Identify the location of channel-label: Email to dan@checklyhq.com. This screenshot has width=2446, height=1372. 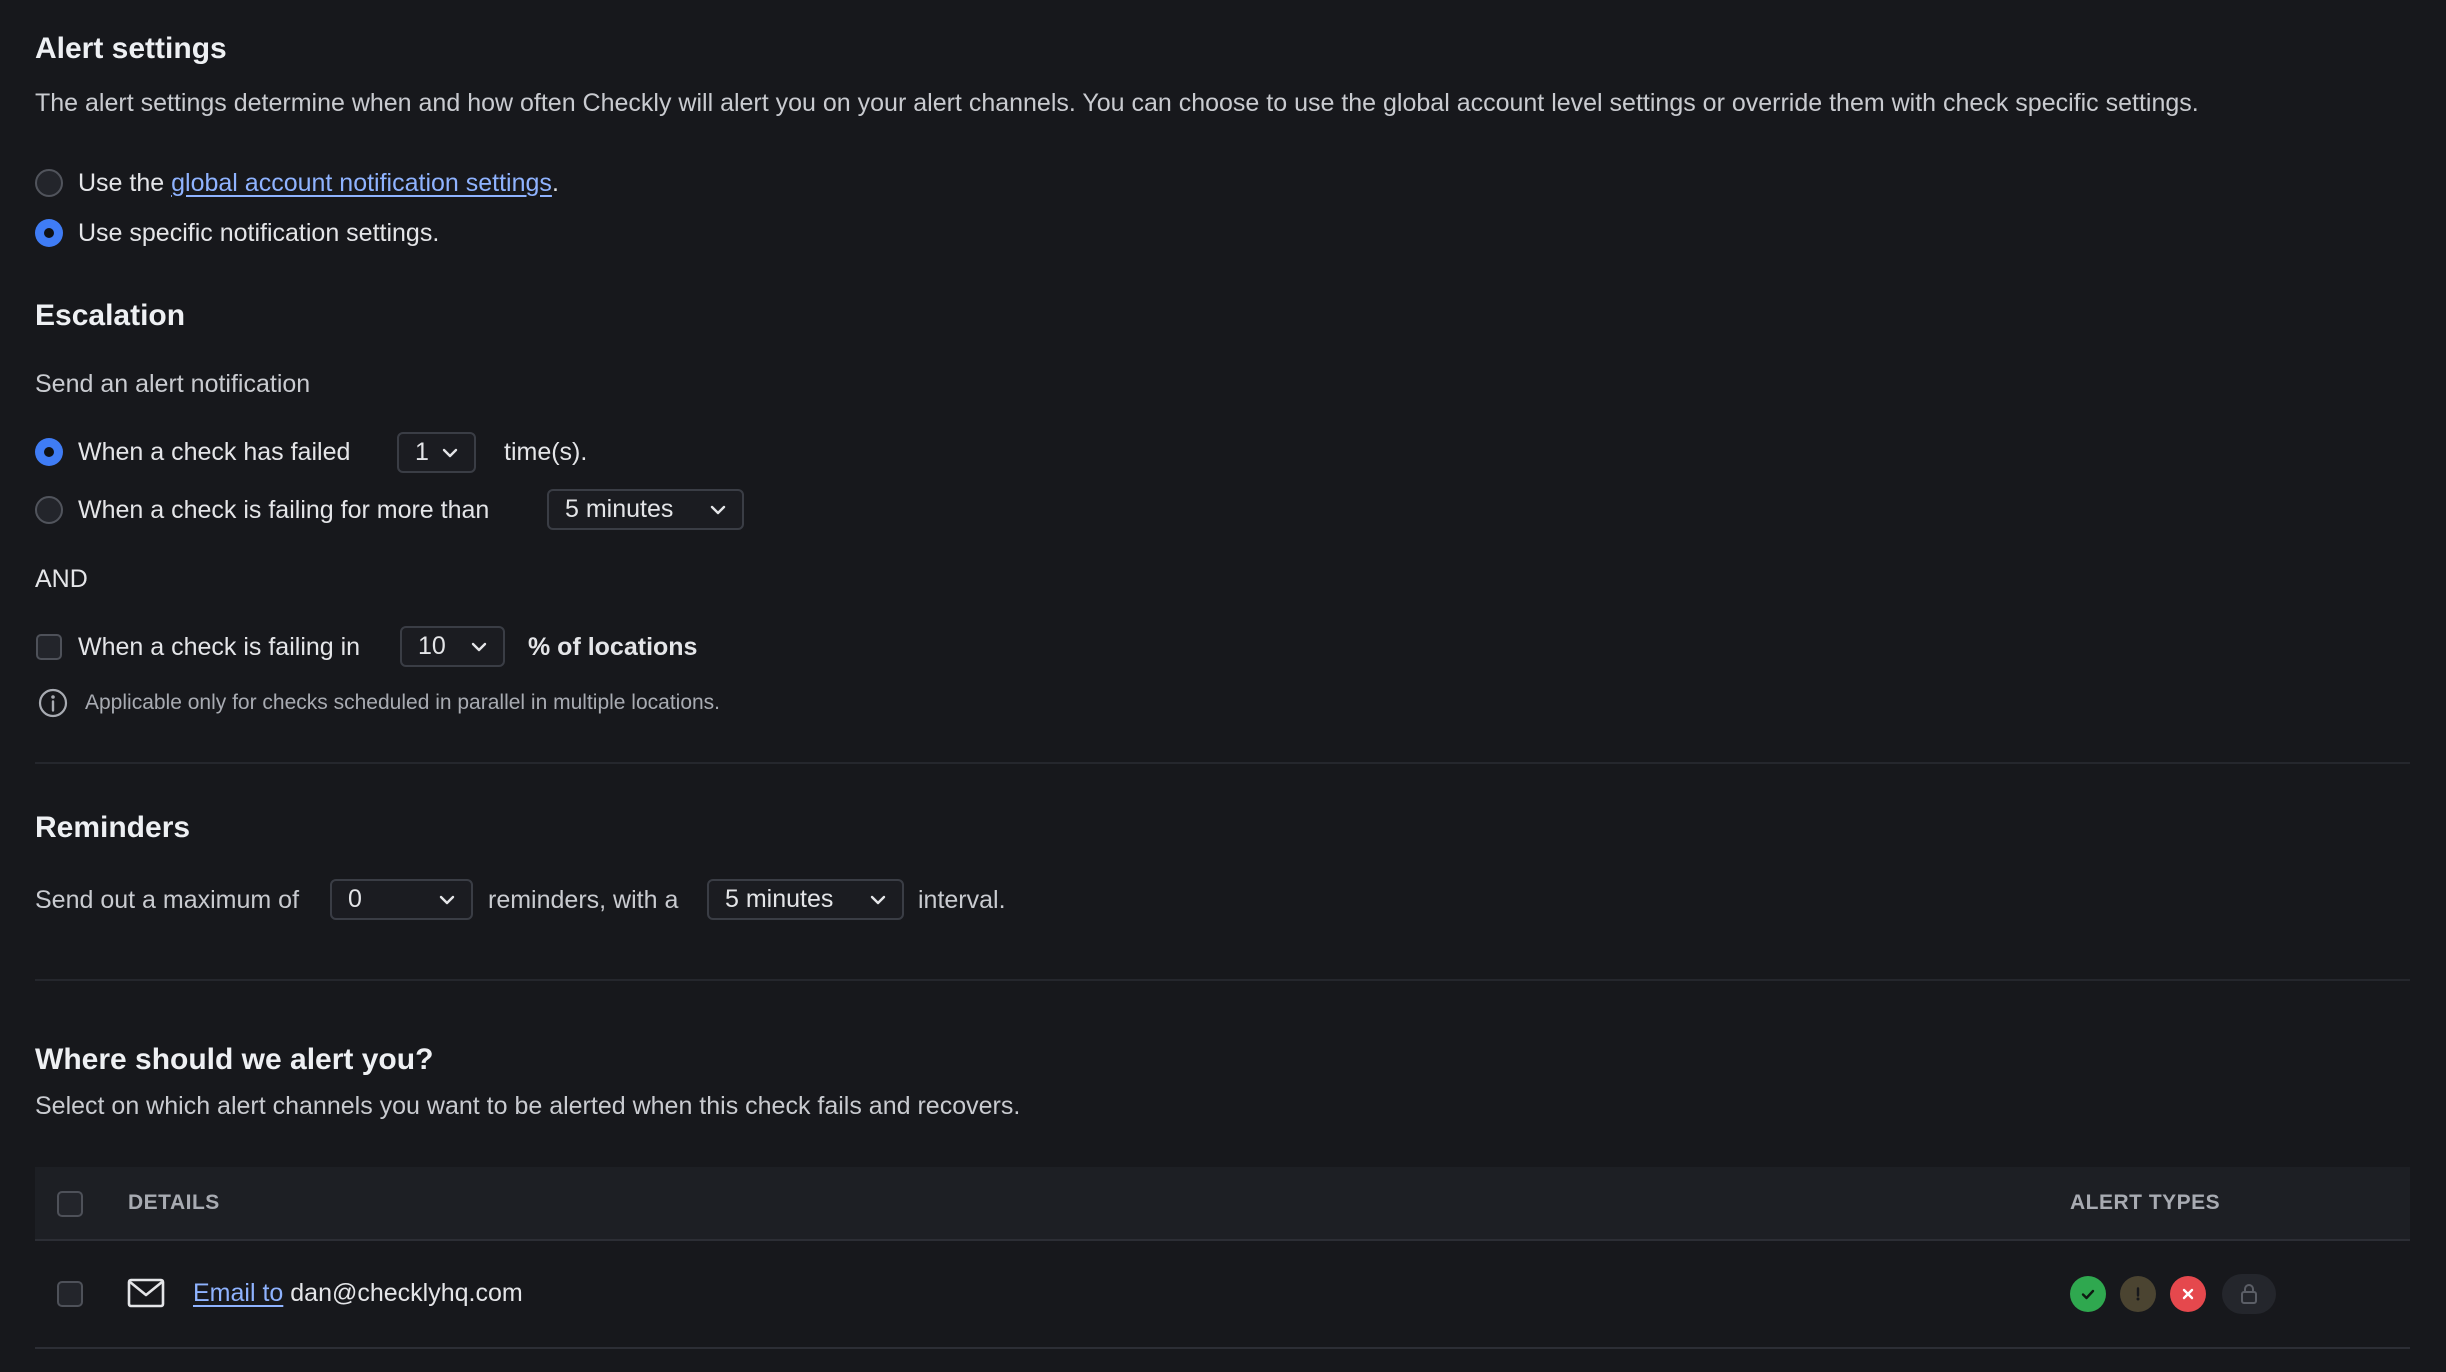
(358, 1293).